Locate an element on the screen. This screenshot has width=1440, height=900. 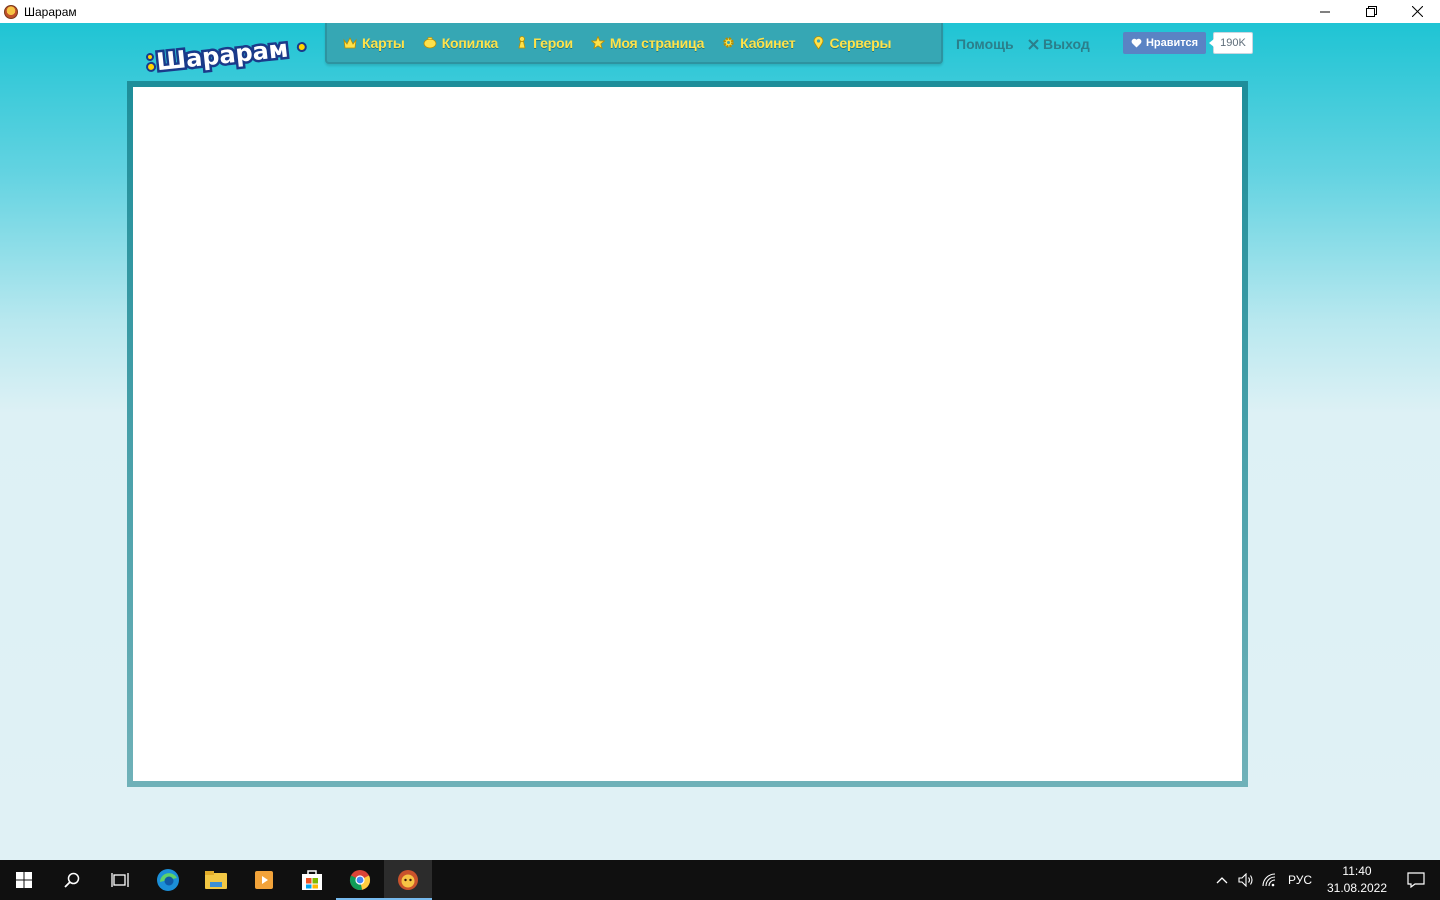
action-center-button is located at coordinates (1416, 880).